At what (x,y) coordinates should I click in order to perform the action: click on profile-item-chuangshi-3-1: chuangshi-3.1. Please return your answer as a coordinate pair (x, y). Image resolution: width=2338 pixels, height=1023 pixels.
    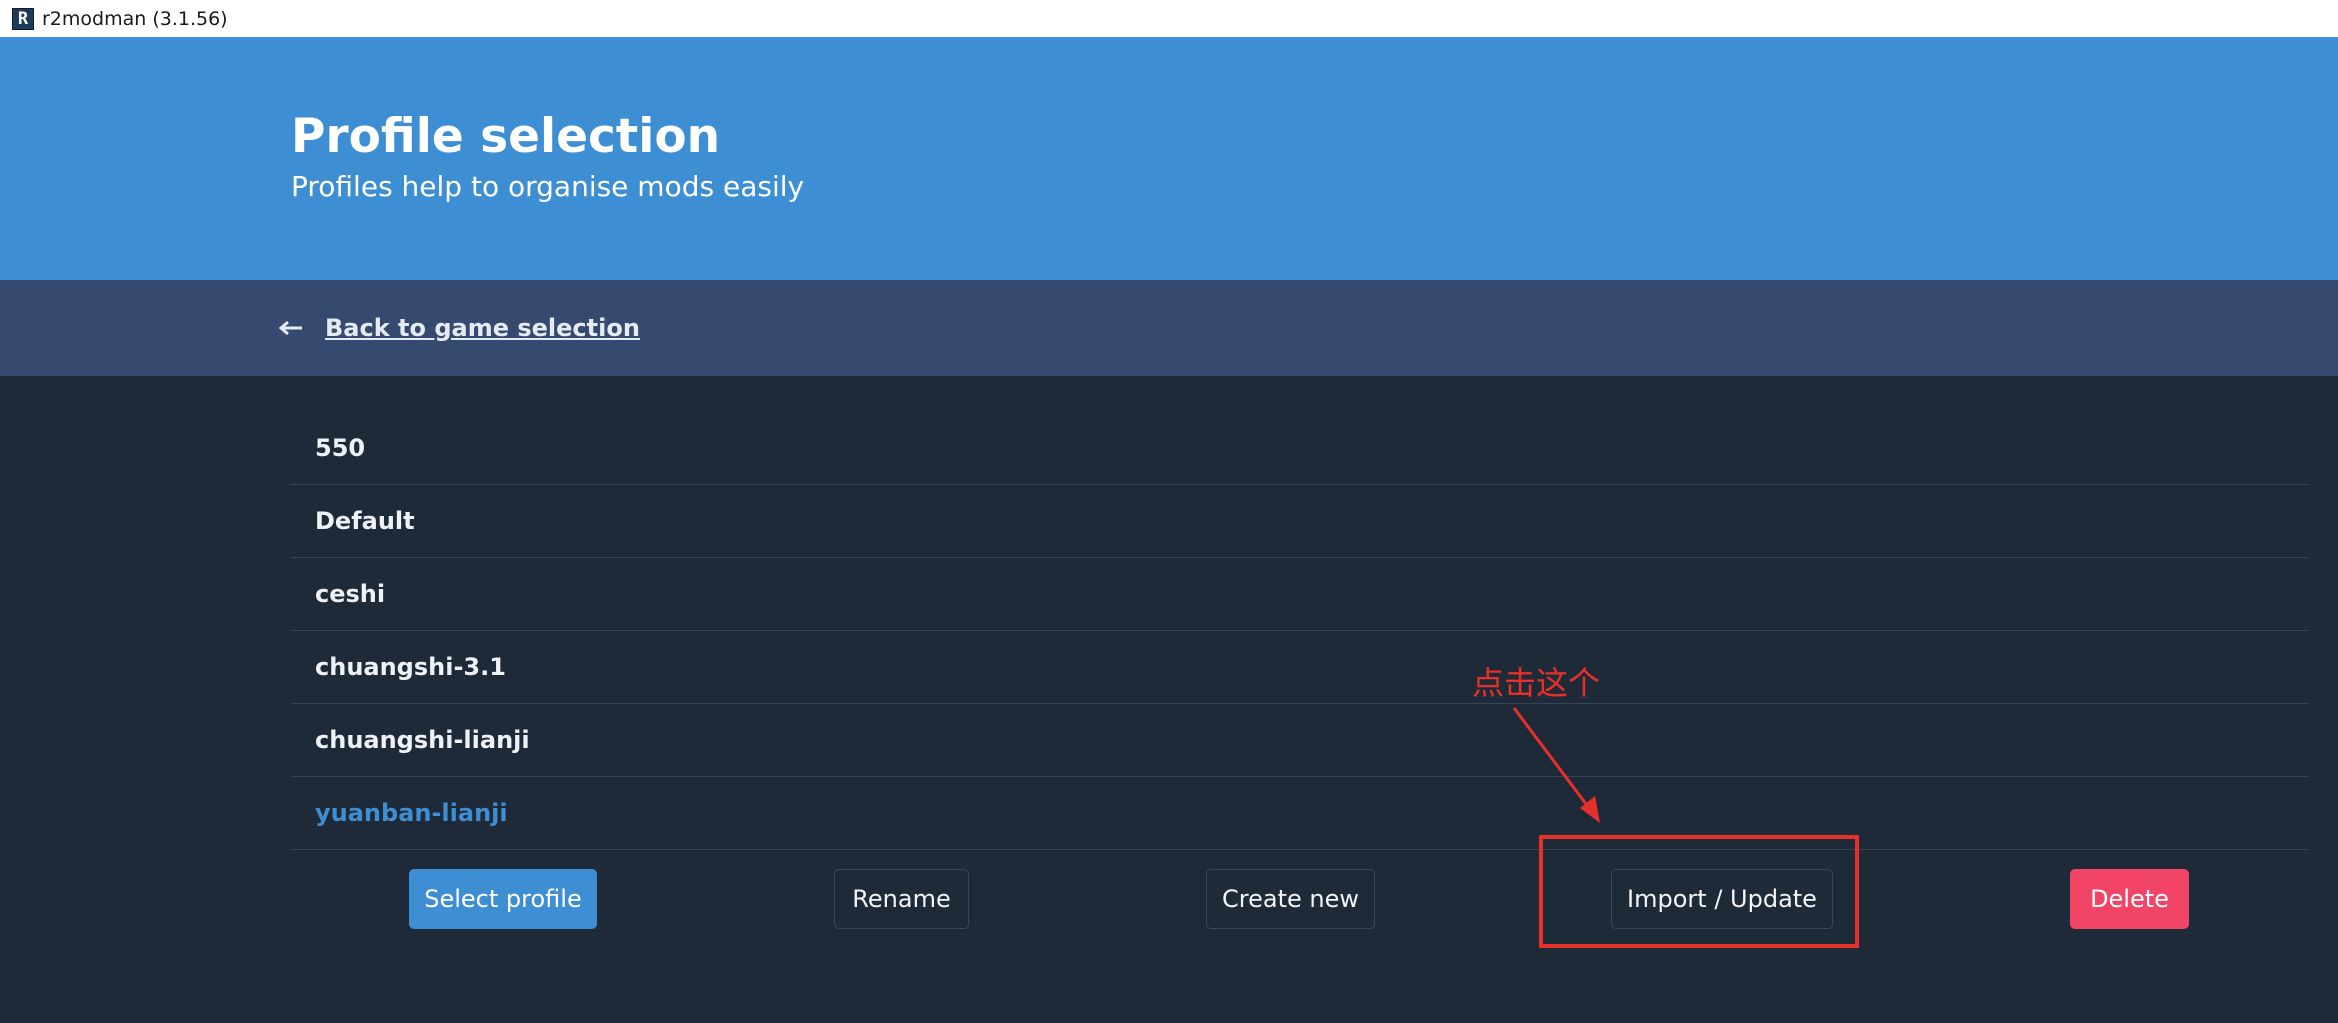
    Looking at the image, I should click on (1299, 667).